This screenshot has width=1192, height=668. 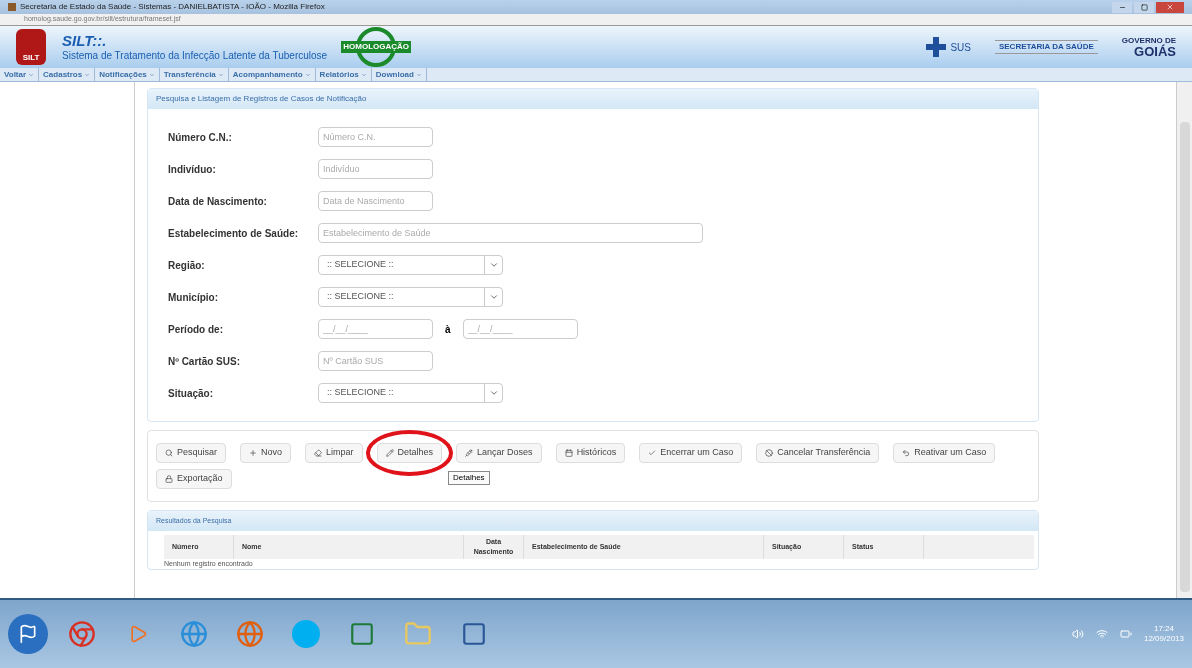 I want to click on toolbar-button: Encerrar um Caso, so click(x=691, y=453).